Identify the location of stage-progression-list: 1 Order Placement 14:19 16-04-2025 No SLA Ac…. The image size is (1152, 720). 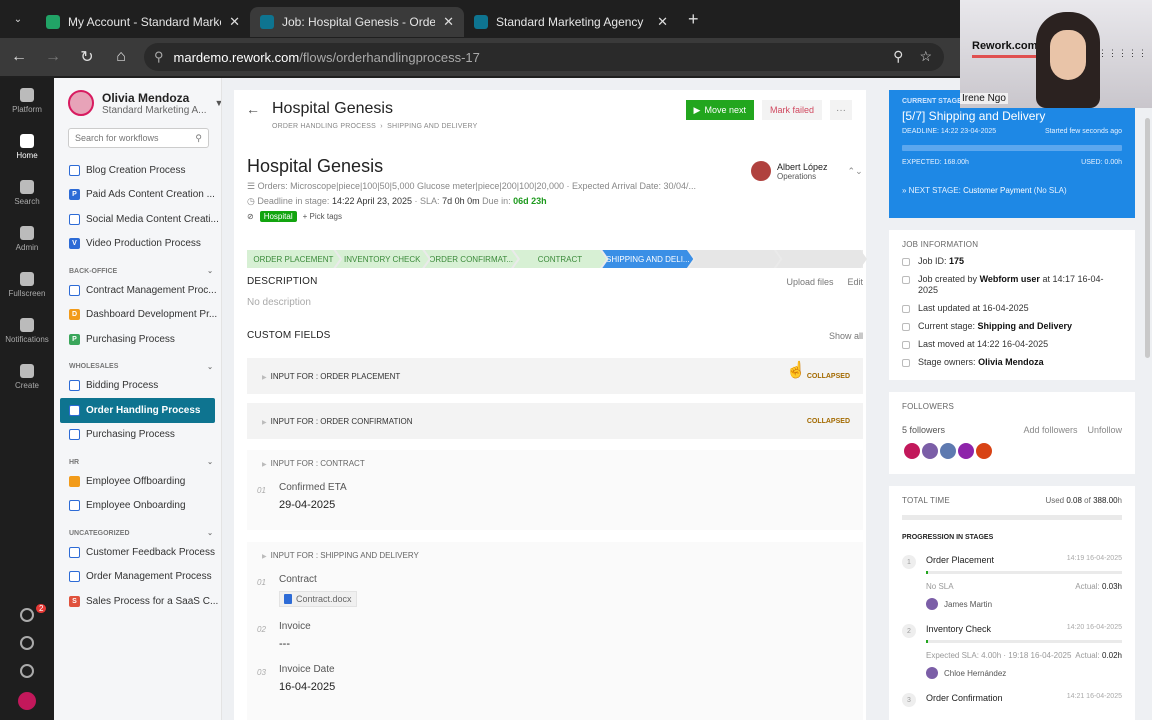
(1012, 631).